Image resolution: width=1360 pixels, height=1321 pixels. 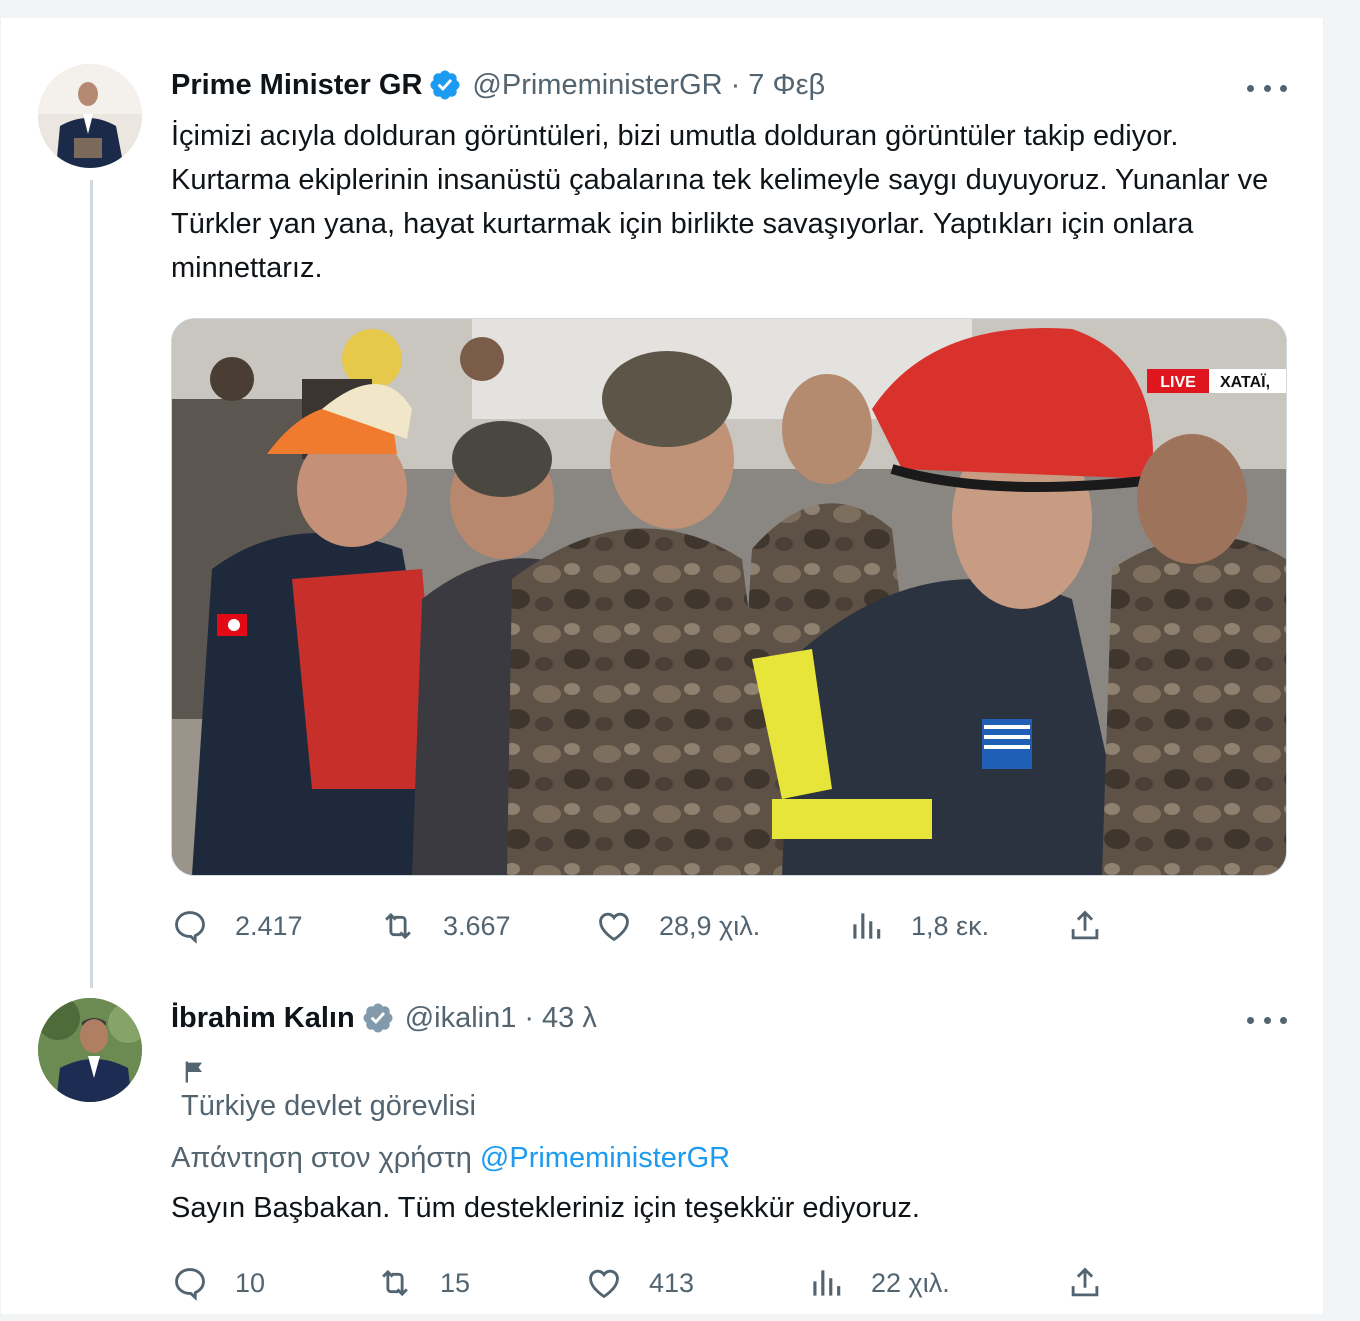 I want to click on tweet-actions: 2.417 3.667 28,9 χιλ. 1,8 εκ., so click(x=728, y=926).